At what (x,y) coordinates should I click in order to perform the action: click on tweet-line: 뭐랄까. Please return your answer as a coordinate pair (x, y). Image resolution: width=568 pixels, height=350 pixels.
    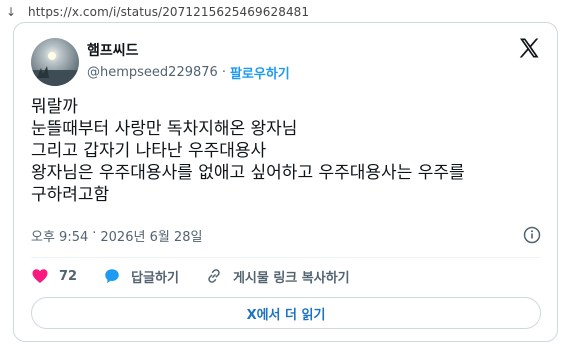
    Looking at the image, I should click on (54, 107).